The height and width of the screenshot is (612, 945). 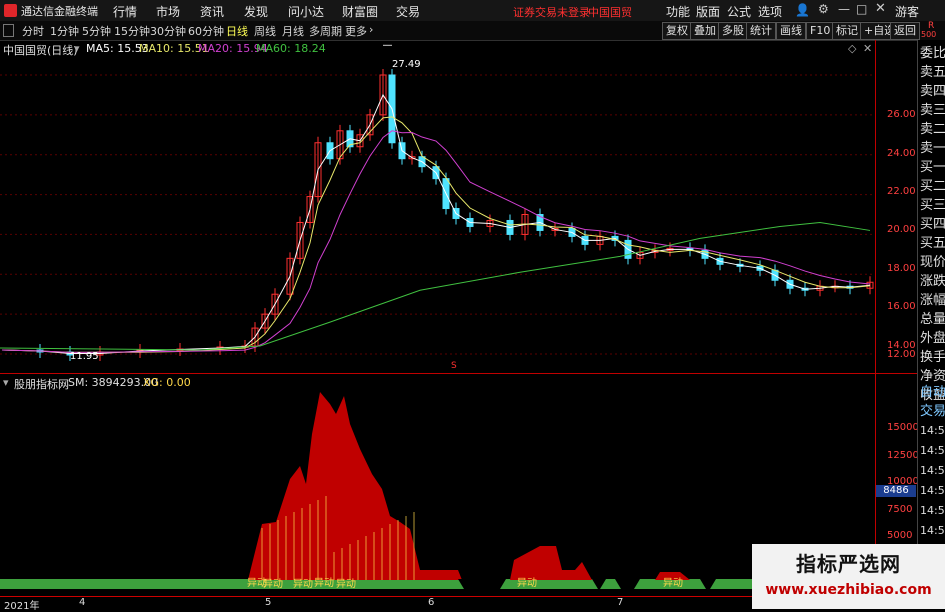 I want to click on menu-wealth-circle: 财富圈, so click(x=360, y=11).